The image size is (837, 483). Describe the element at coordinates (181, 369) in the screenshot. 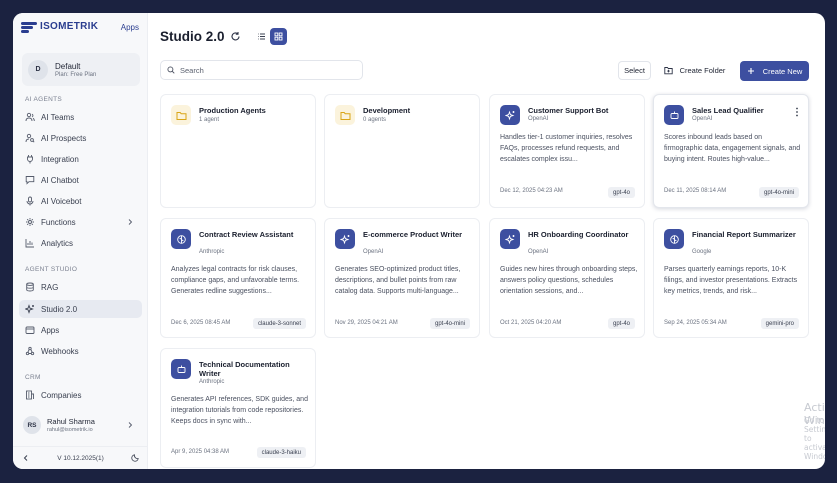

I see `robot-icon` at that location.